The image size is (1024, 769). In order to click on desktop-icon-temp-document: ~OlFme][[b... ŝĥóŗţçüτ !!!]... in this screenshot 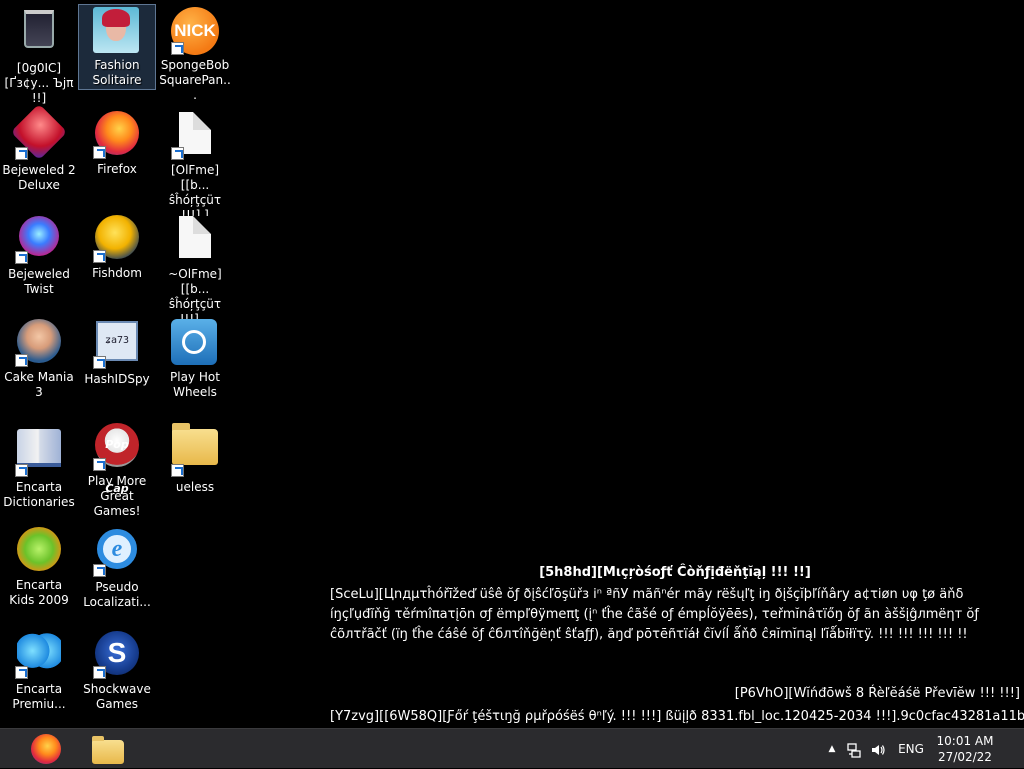, I will do `click(195, 269)`.